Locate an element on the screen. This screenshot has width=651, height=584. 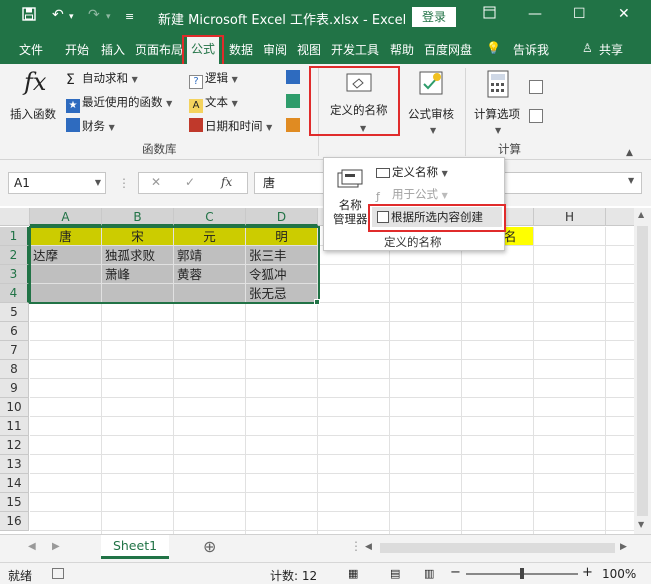
cell-a2: 达摩 is located at coordinates (66, 255).